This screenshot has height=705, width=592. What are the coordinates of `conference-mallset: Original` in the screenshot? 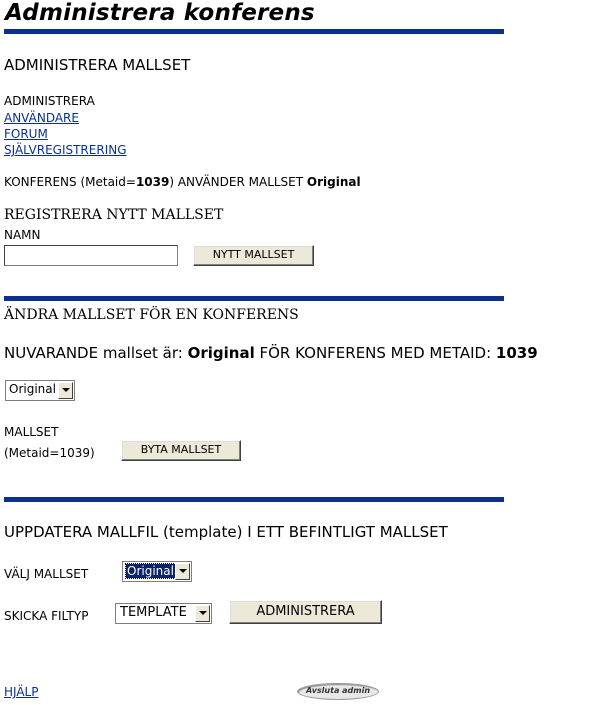 It's located at (333, 182).